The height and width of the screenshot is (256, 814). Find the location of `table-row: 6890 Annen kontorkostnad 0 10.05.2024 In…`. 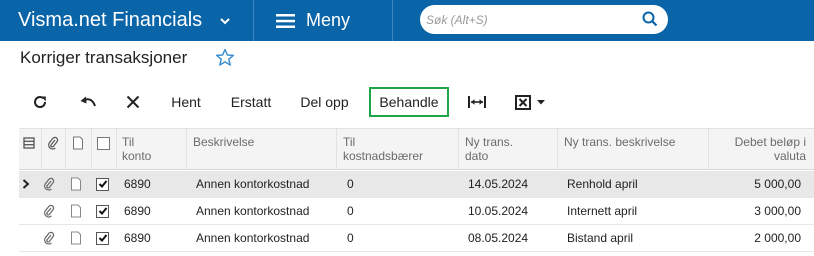

table-row: 6890 Annen kontorkostnad 0 10.05.2024 In… is located at coordinates (416, 211).